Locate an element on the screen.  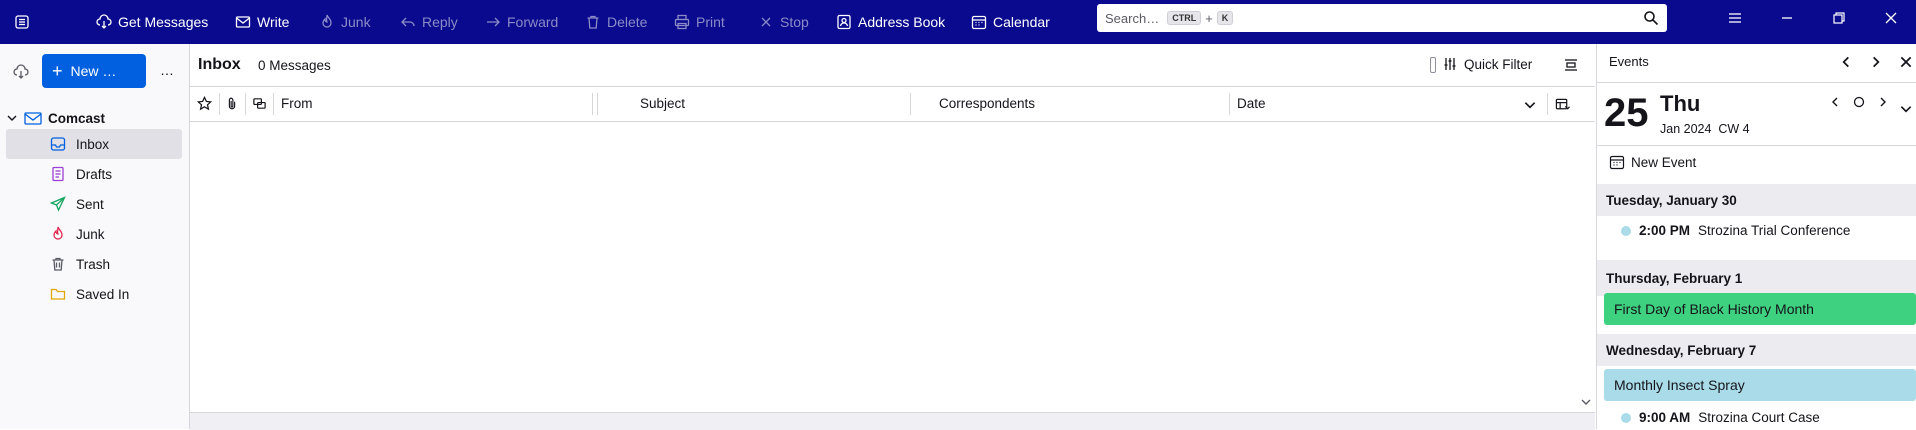
chevron-left-icon is located at coordinates (1846, 62).